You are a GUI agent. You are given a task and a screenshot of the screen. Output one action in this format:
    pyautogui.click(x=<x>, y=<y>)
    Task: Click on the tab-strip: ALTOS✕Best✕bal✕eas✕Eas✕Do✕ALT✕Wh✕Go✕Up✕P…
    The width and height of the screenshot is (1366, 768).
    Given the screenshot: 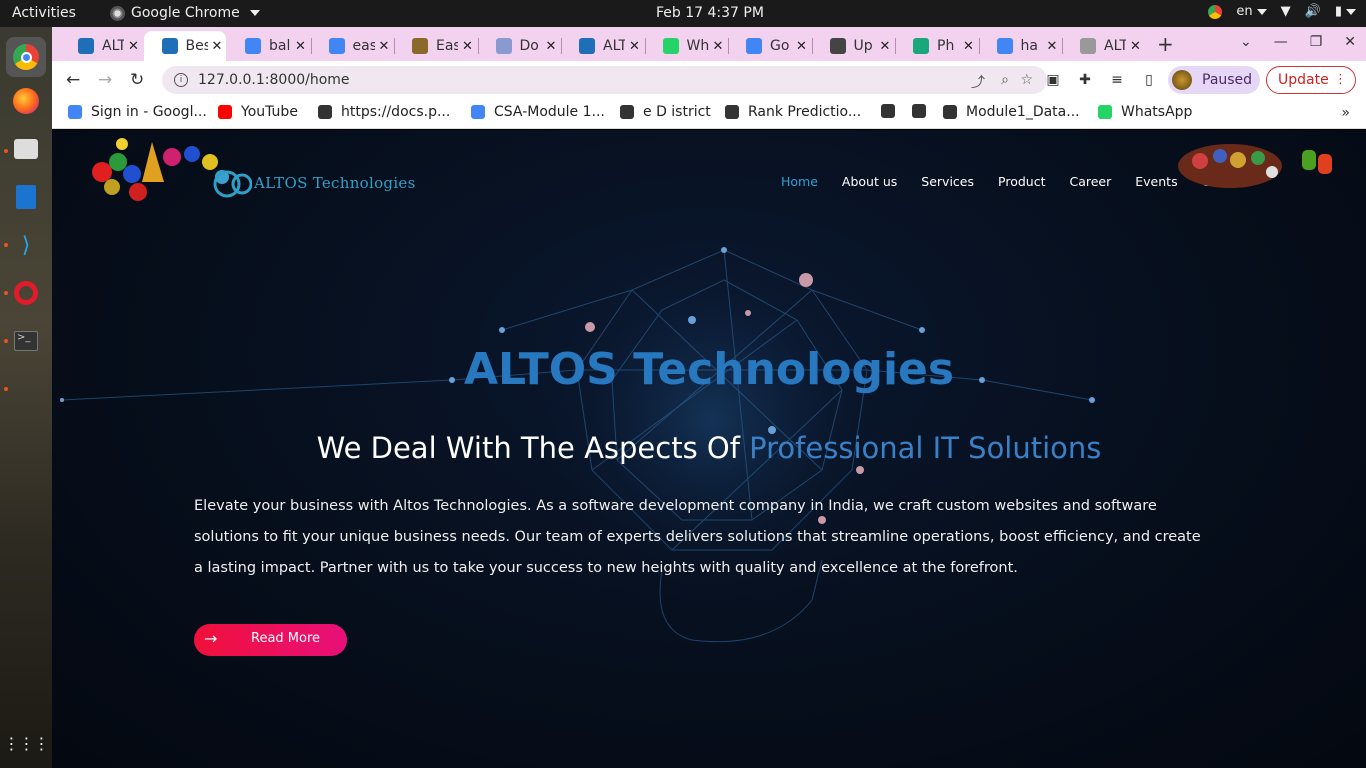 What is the action you would take?
    pyautogui.click(x=709, y=44)
    